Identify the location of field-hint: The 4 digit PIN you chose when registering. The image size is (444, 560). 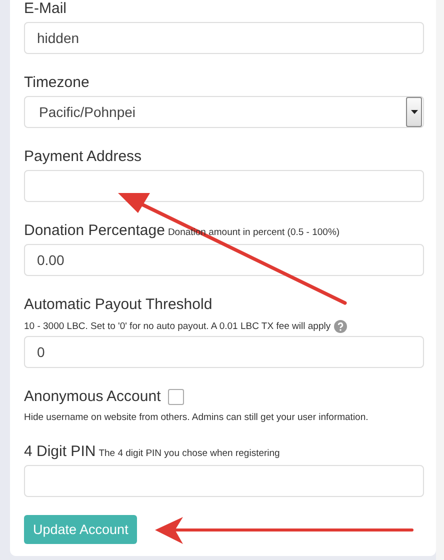
(189, 453).